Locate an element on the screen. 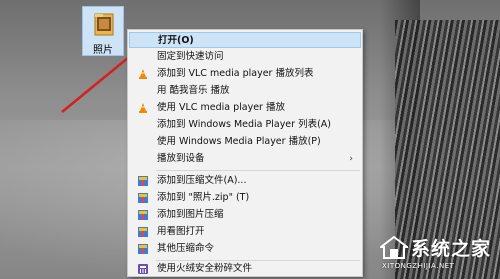 Image resolution: width=500 pixels, height=279 pixels. menu-item-wmp-play: 使用 Windows Media Player 播放(P) is located at coordinates (245, 142).